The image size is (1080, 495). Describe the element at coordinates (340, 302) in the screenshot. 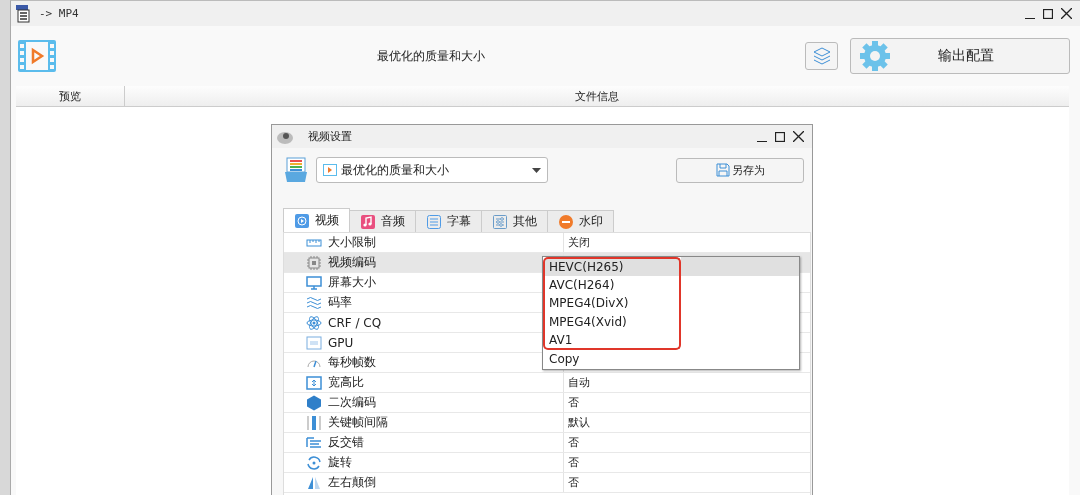

I see `property-name: 码率` at that location.